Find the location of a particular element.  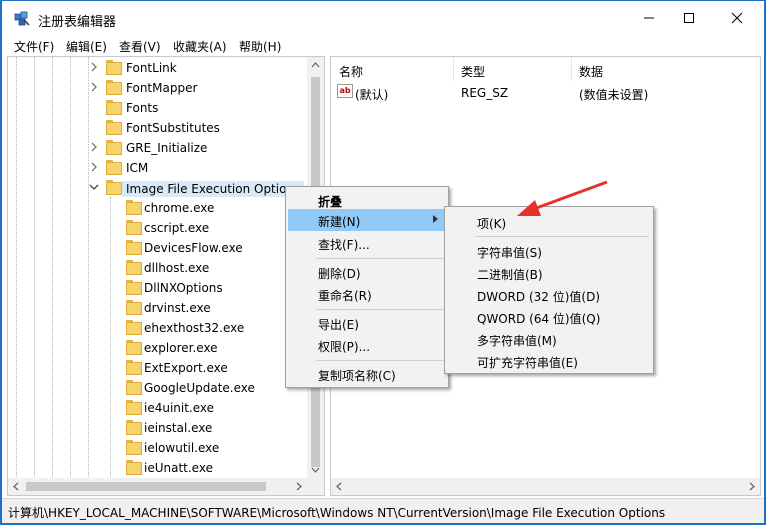

column-header-data: 数据 is located at coordinates (661, 69).